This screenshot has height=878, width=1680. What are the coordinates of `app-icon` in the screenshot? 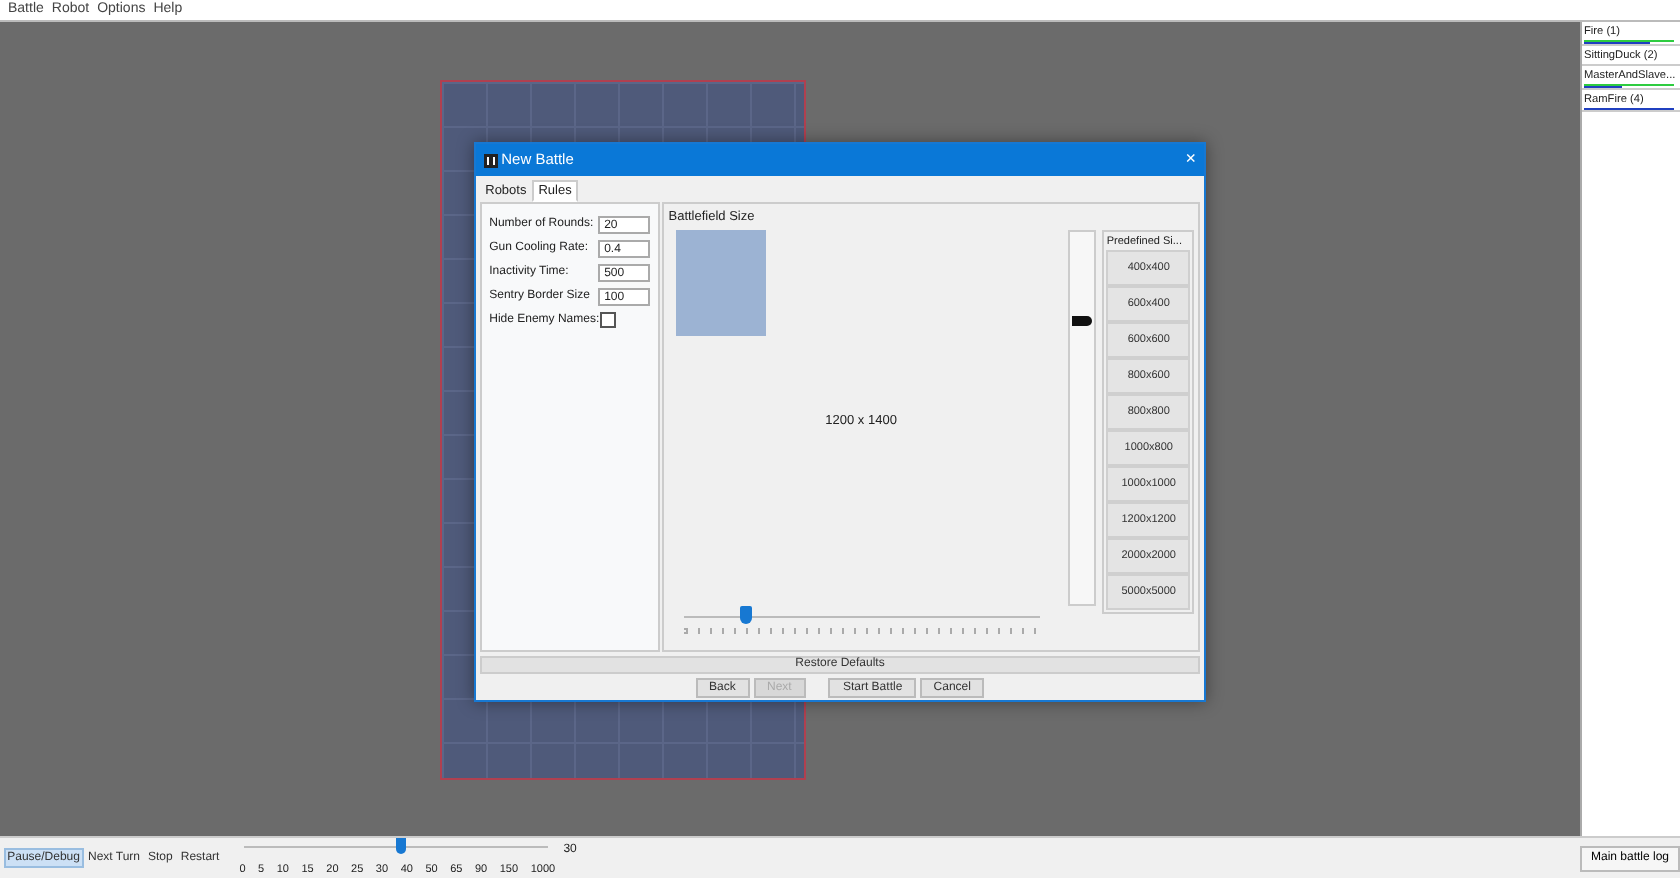 It's located at (491, 160).